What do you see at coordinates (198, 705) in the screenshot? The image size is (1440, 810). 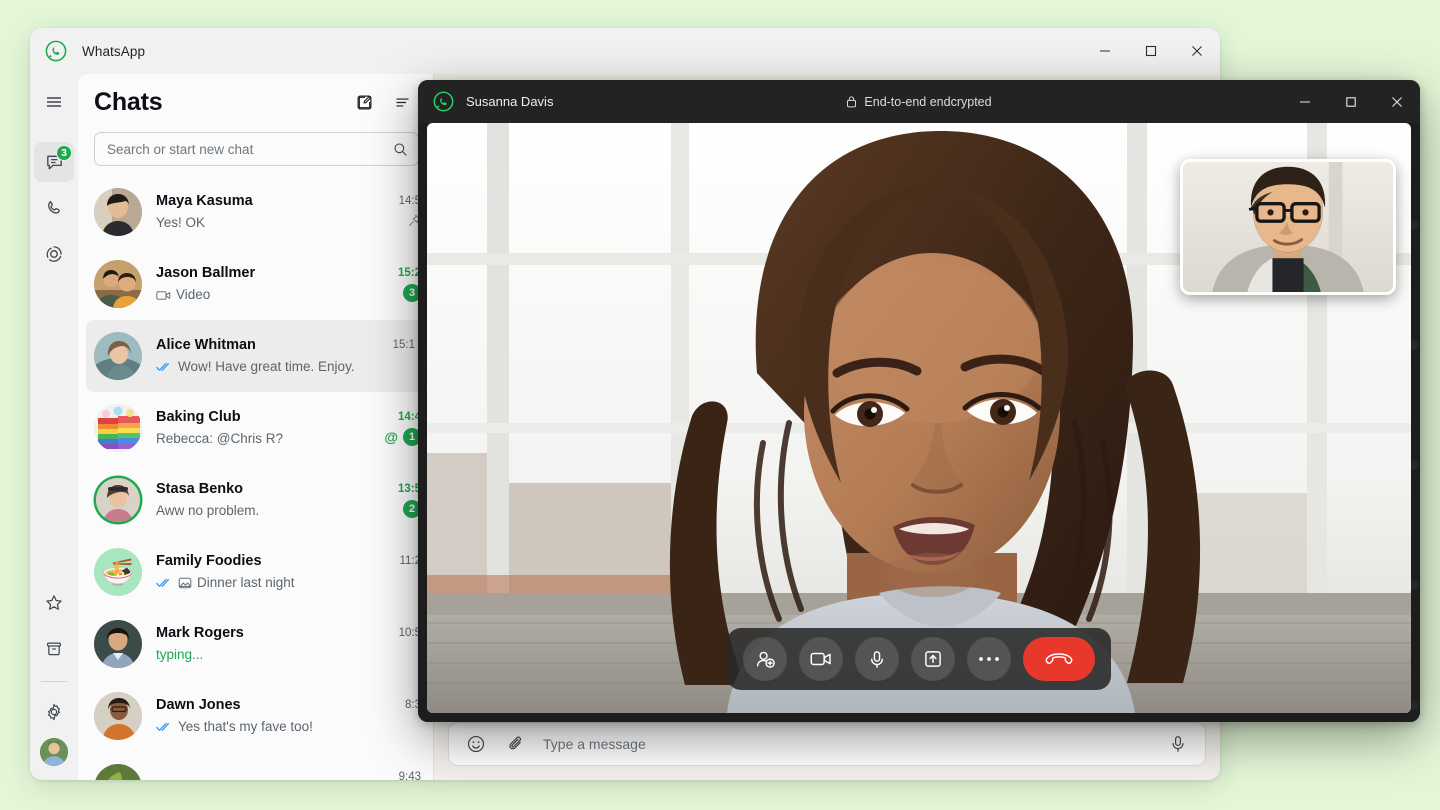 I see `contact-name: Dawn Jones` at bounding box center [198, 705].